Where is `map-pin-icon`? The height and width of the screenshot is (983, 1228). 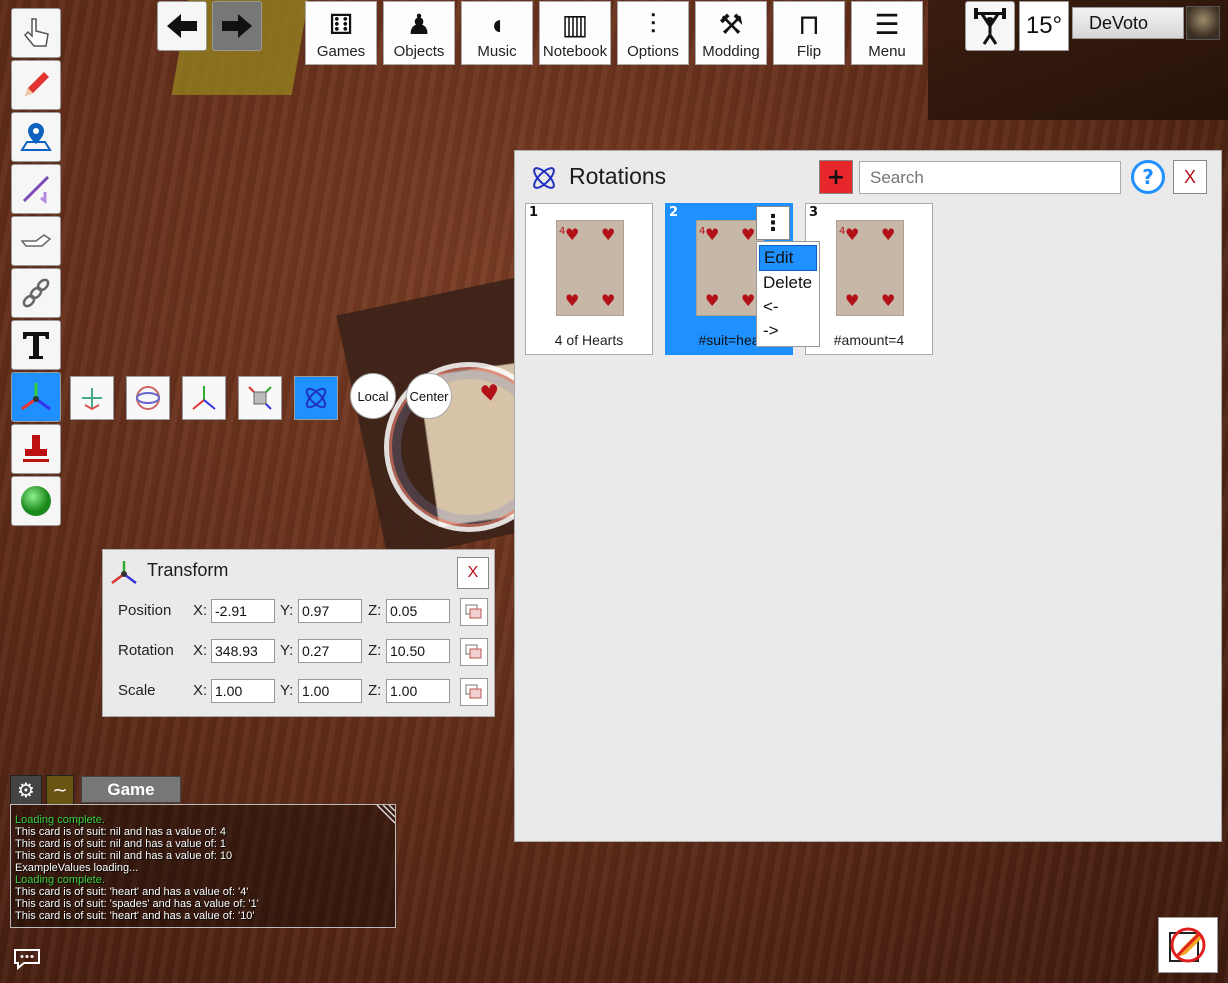
map-pin-icon is located at coordinates (36, 137).